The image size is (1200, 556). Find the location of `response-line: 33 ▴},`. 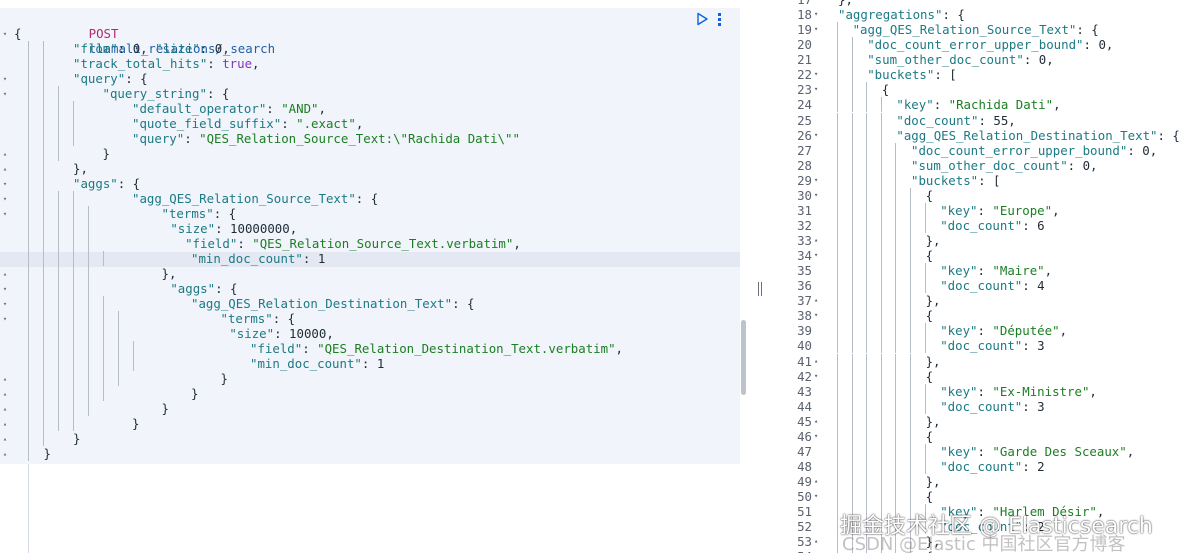

response-line: 33 ▴}, is located at coordinates (984, 240).